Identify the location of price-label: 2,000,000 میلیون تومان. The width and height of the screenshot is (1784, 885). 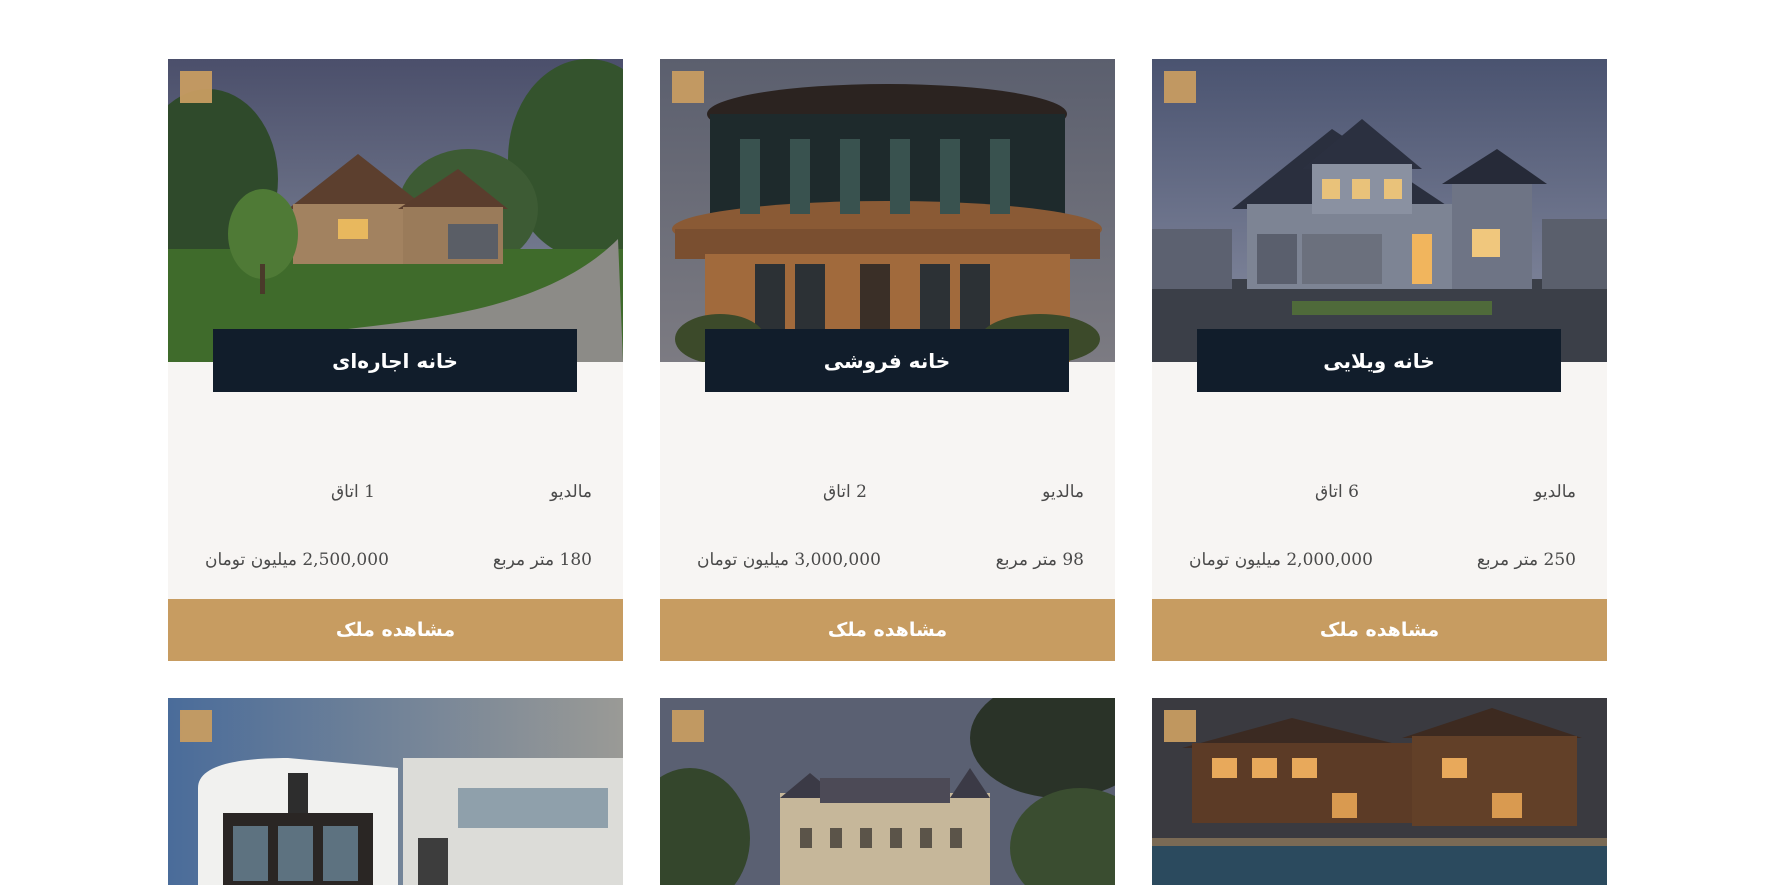
(1281, 560).